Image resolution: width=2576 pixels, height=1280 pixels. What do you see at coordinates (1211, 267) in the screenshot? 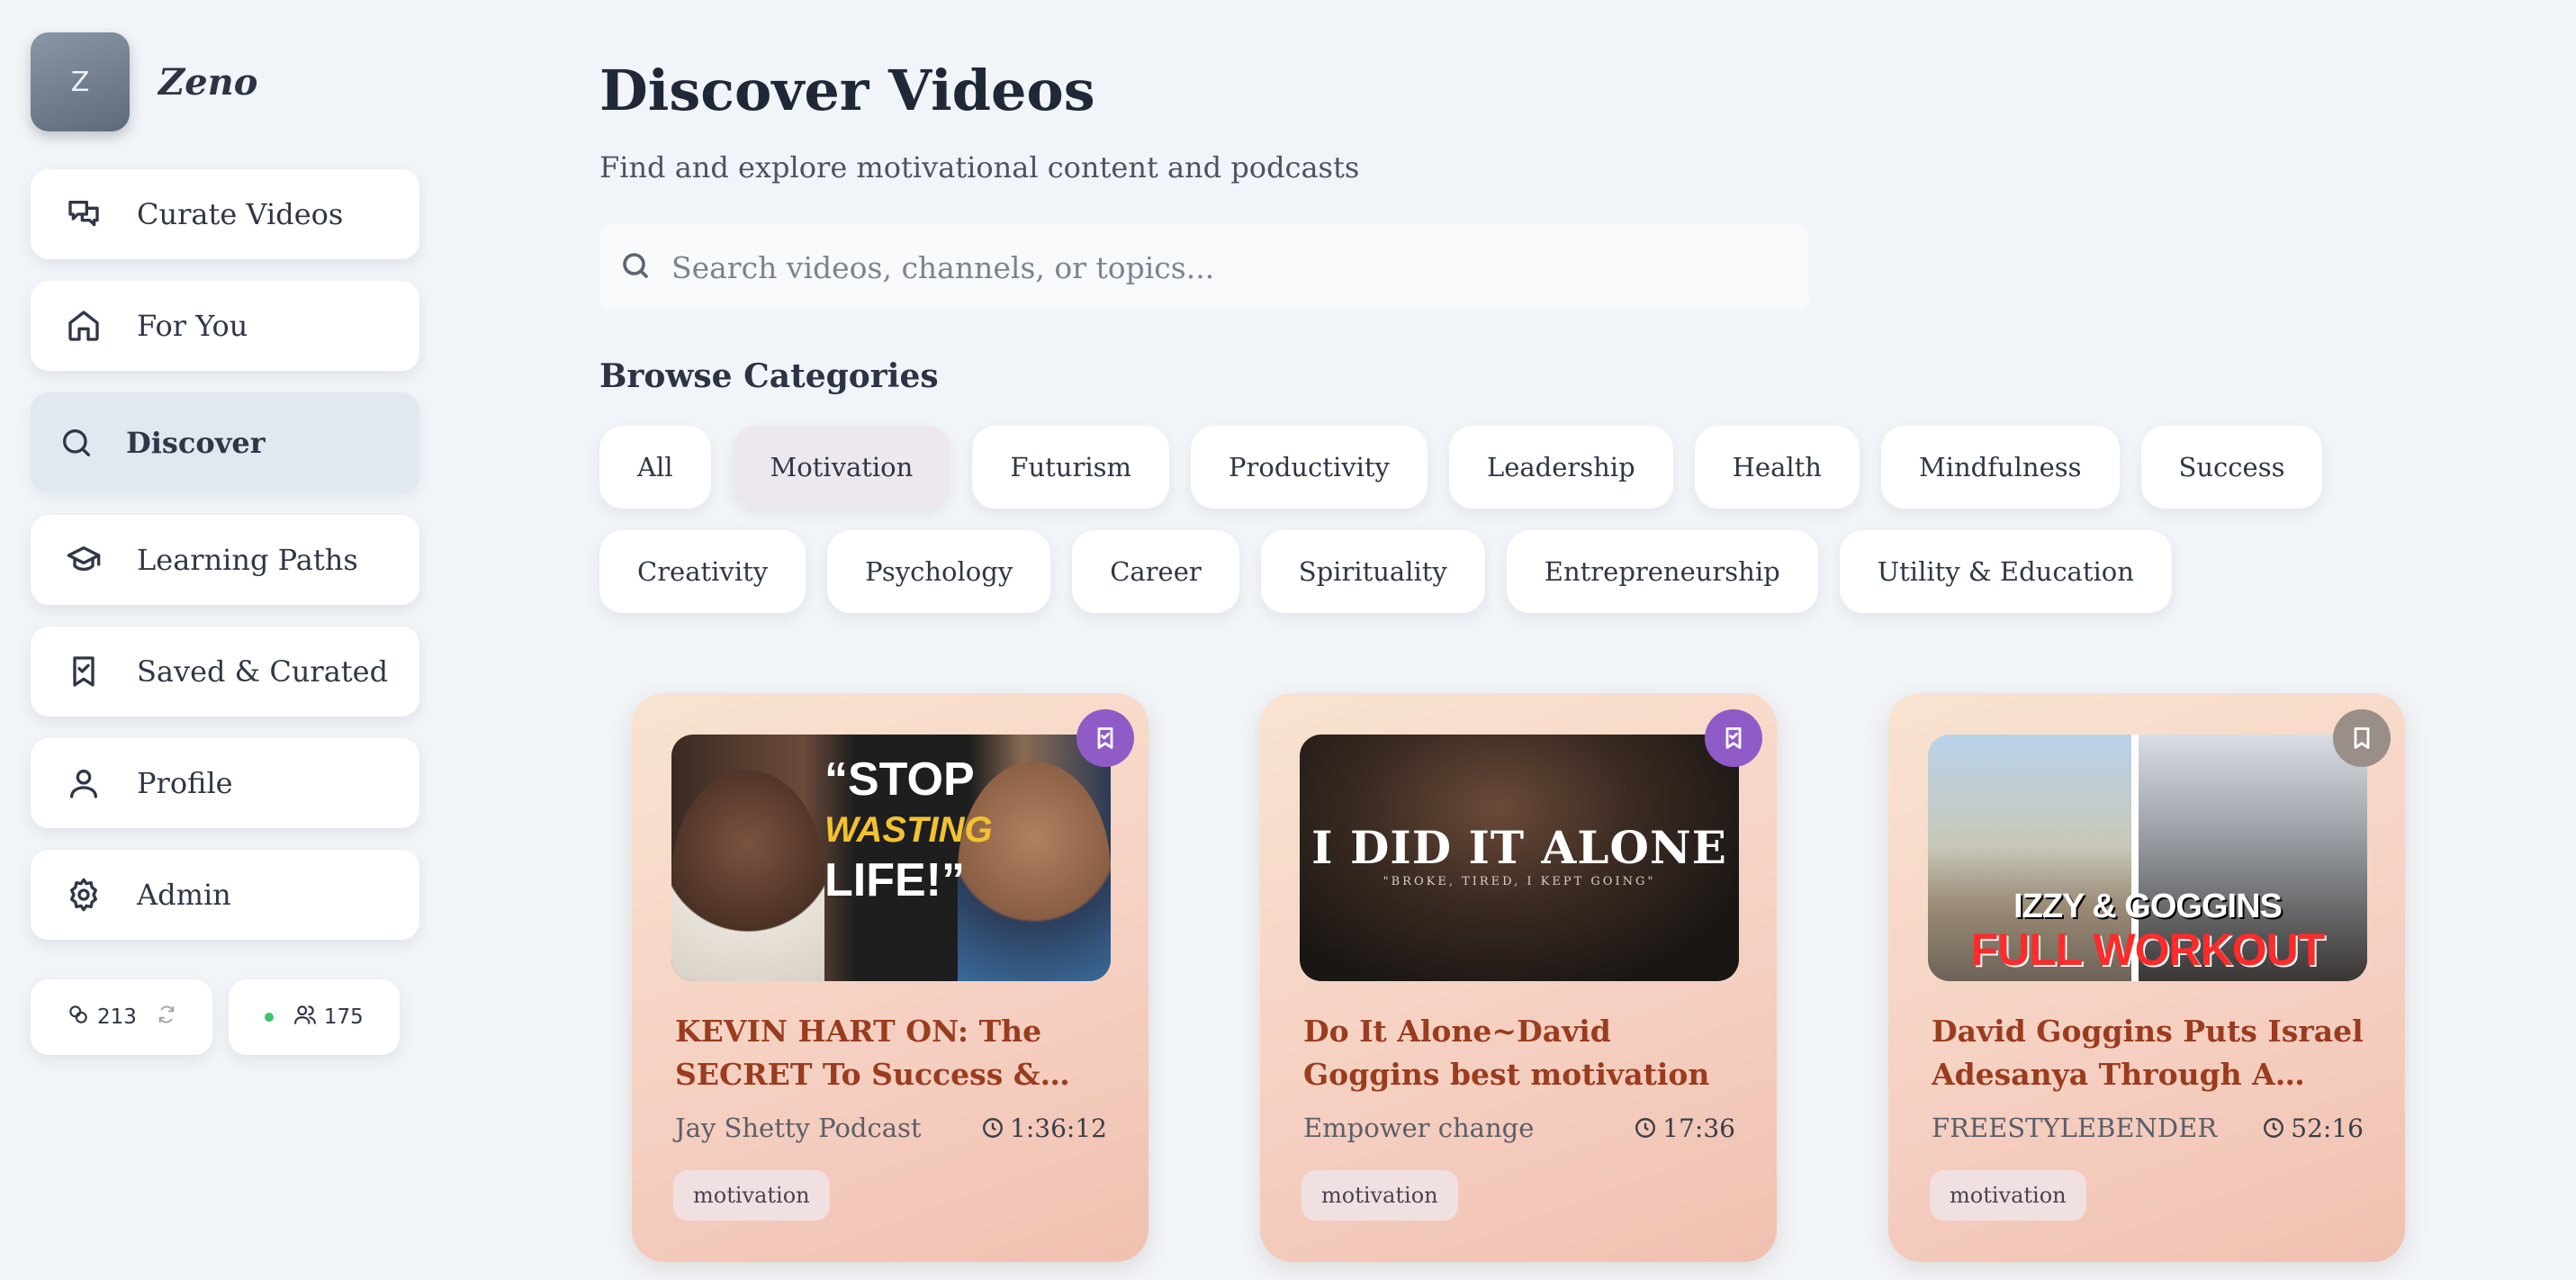
I see `search-input` at bounding box center [1211, 267].